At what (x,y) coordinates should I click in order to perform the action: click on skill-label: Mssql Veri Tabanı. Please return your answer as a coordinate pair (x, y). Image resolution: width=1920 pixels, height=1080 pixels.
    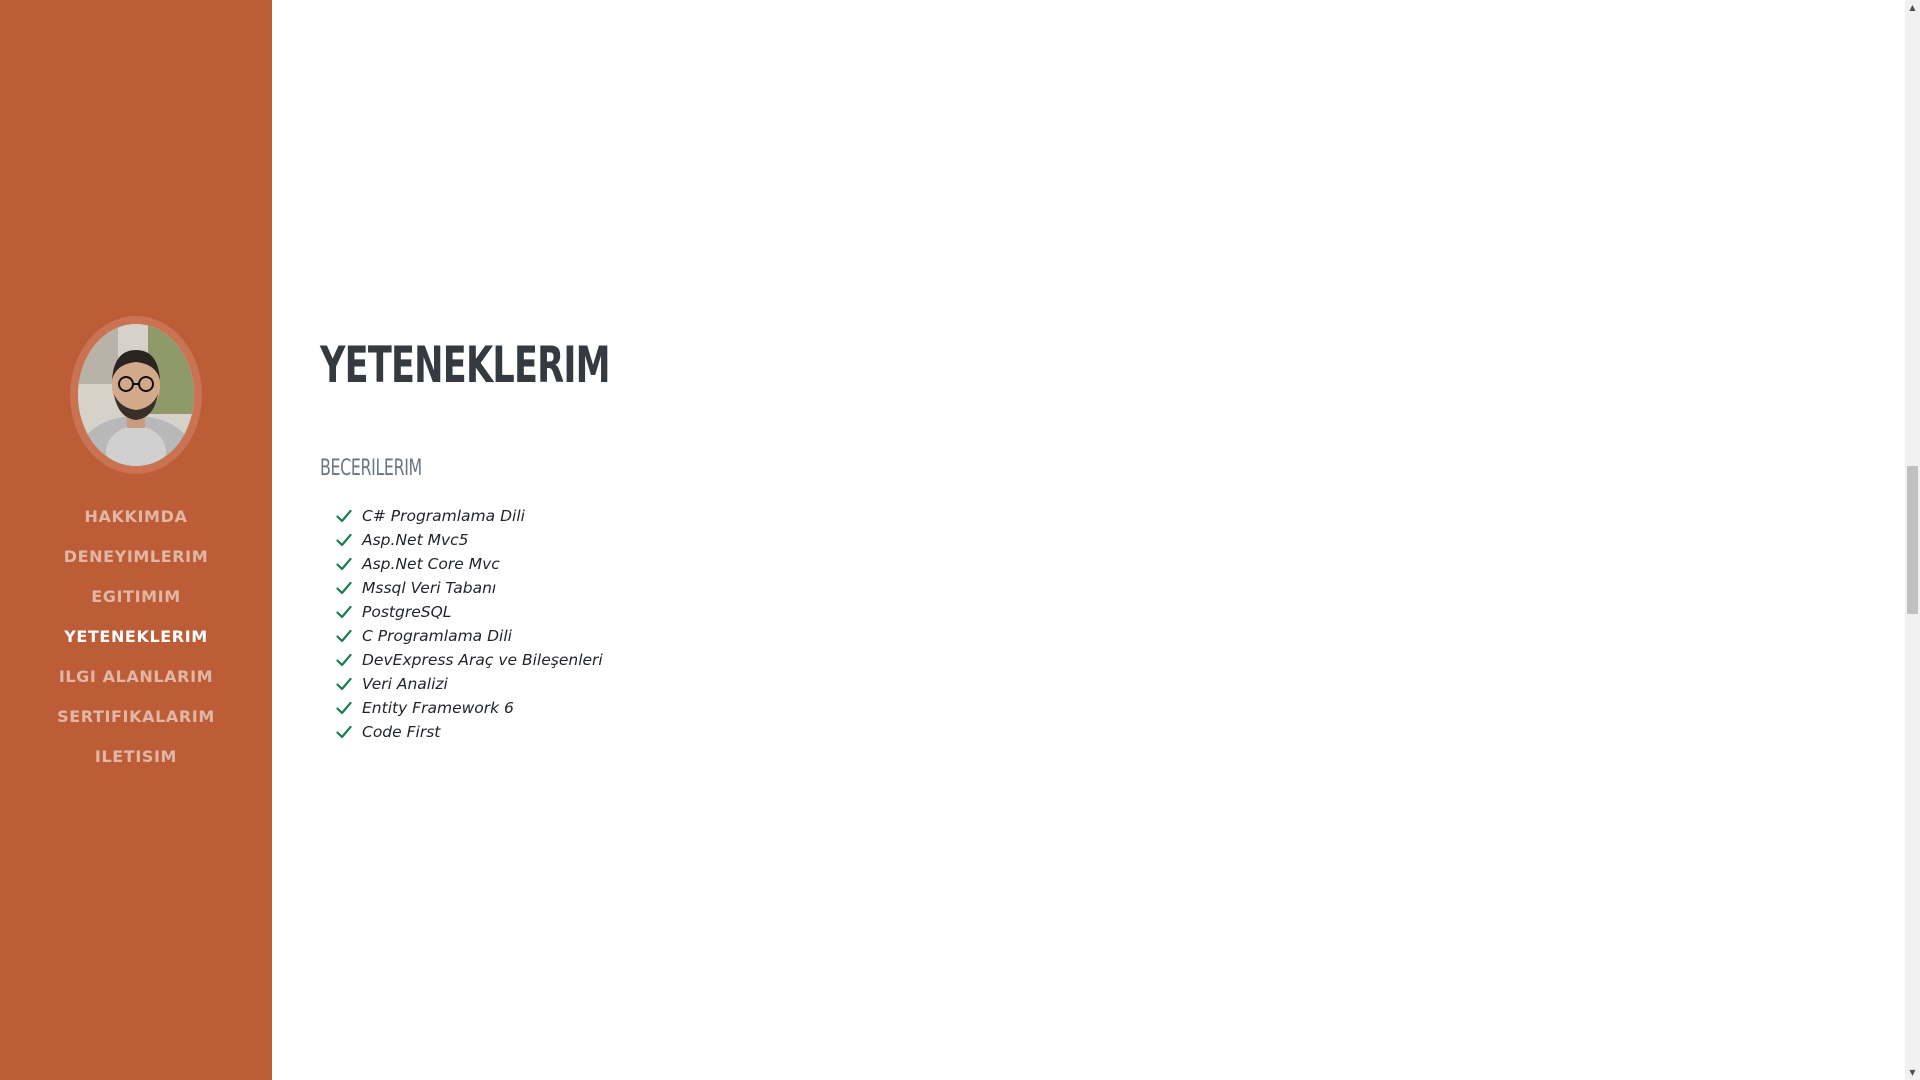
    Looking at the image, I should click on (429, 588).